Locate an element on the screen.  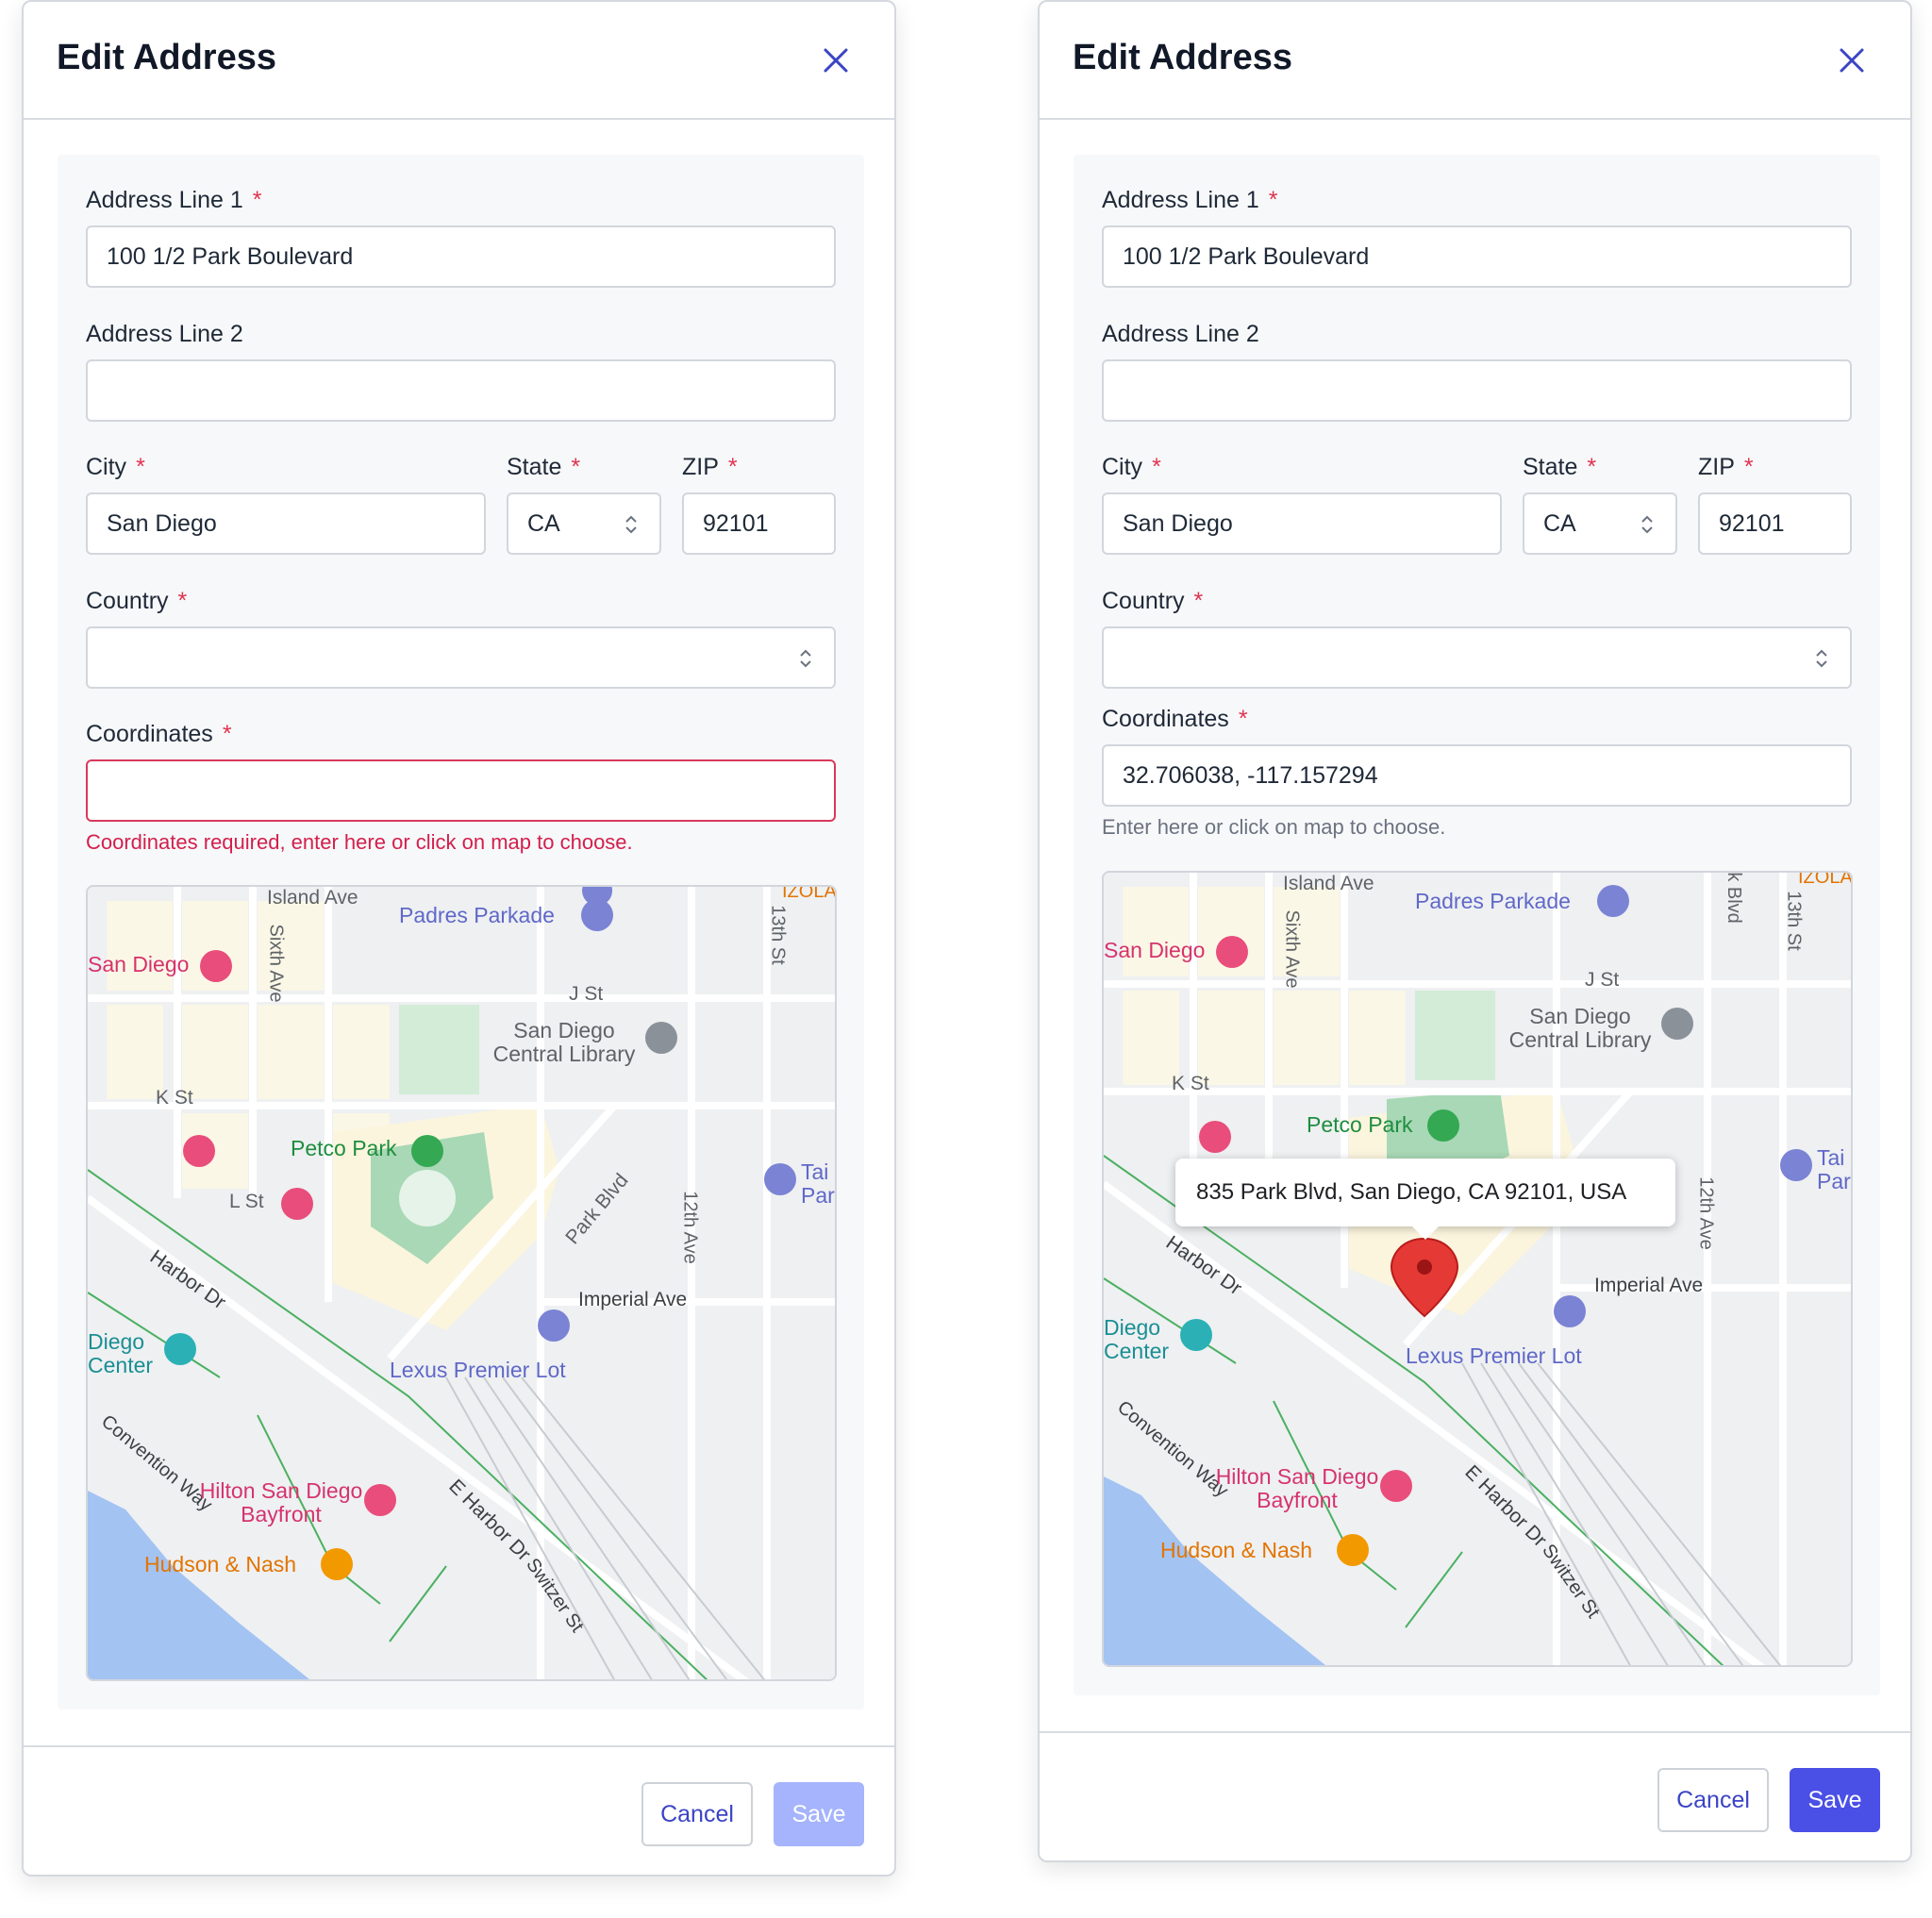
coordinates-input is located at coordinates (461, 790).